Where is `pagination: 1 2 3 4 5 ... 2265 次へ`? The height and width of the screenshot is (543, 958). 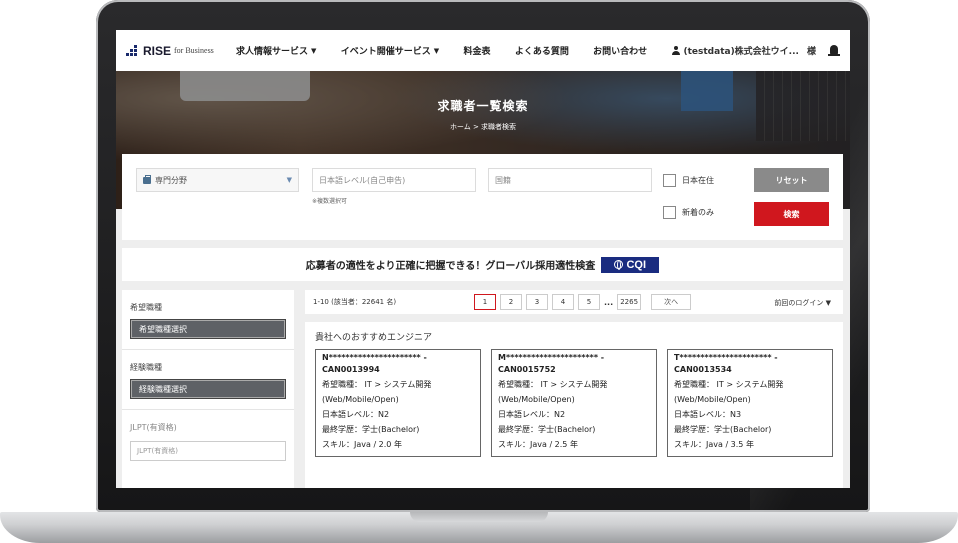 pagination: 1 2 3 4 5 ... 2265 次へ is located at coordinates (583, 302).